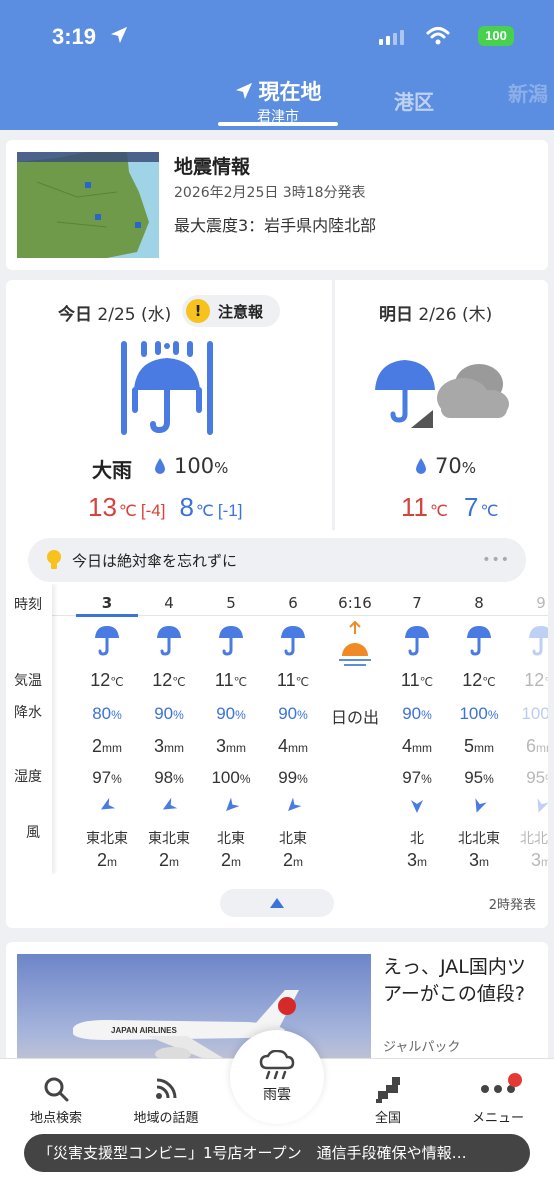  Describe the element at coordinates (422, 1047) in the screenshot. I see `ad-source: ジャルパック` at that location.